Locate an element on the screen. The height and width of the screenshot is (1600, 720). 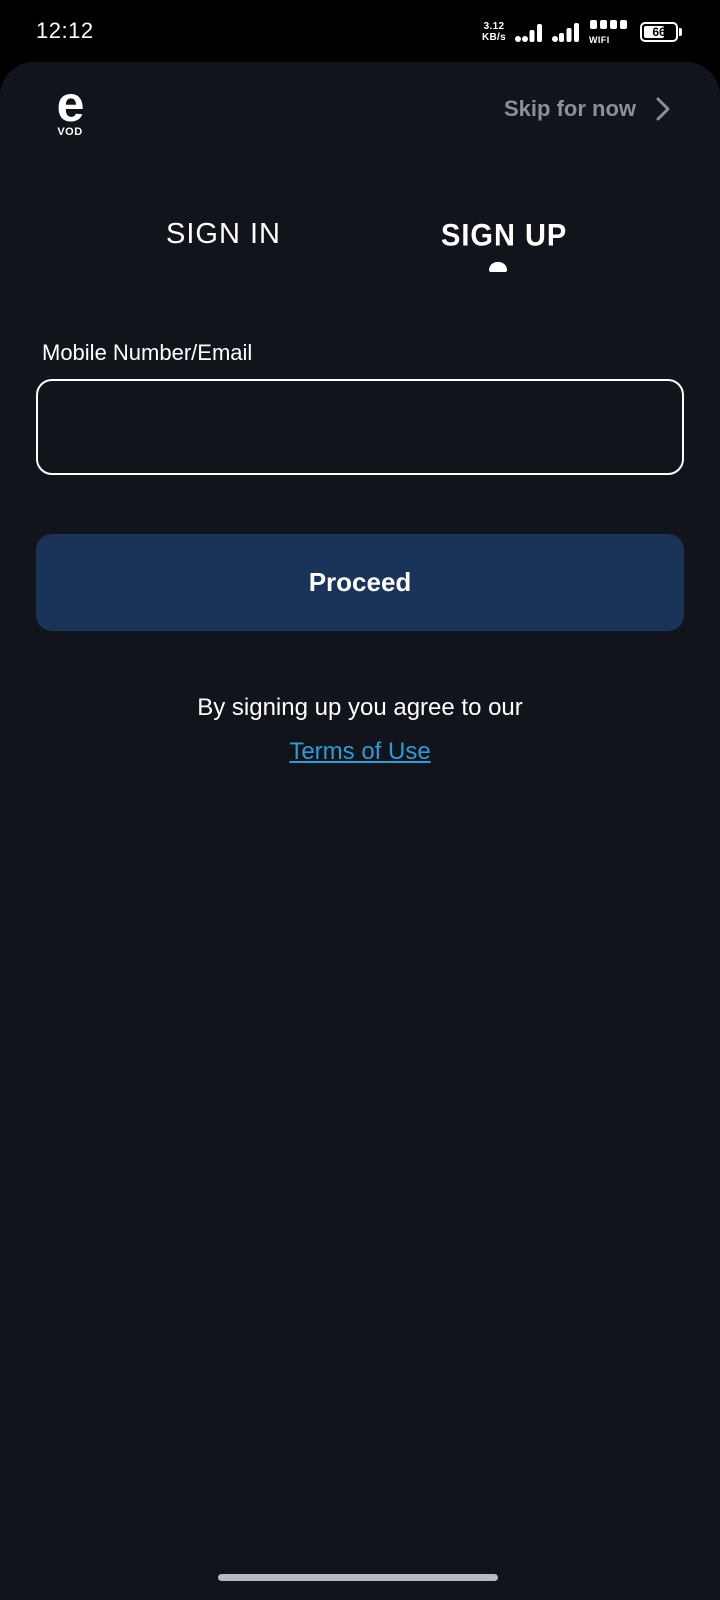
logo-letter: e is located at coordinates (70, 104).